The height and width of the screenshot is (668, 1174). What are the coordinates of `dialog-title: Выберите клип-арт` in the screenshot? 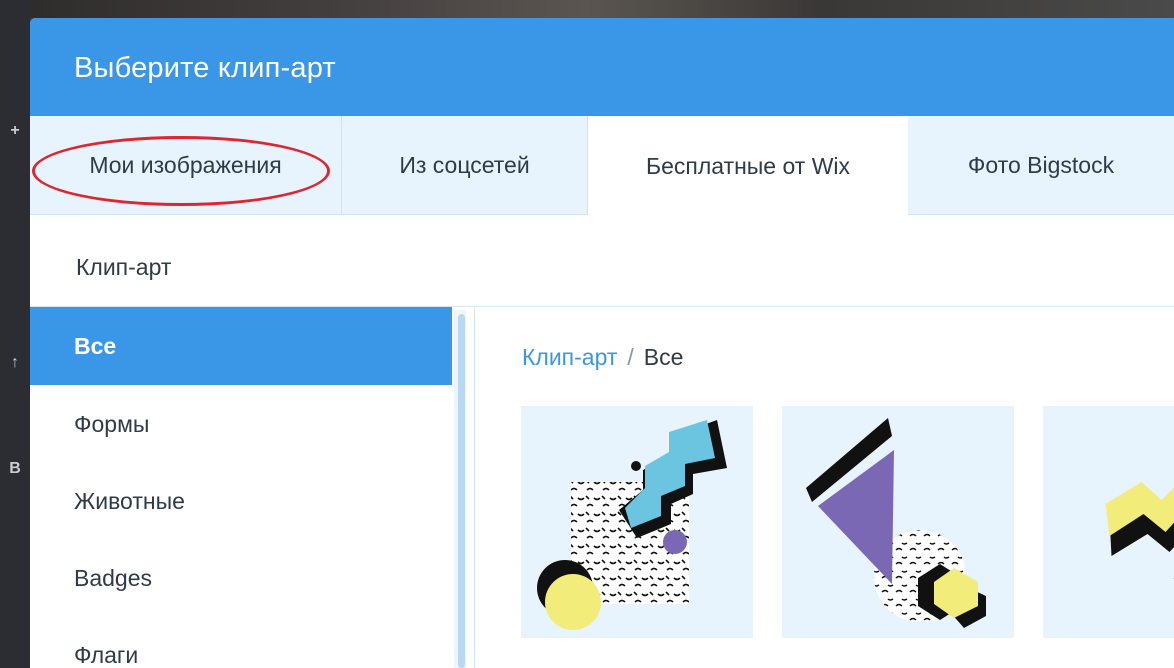 It's located at (205, 68).